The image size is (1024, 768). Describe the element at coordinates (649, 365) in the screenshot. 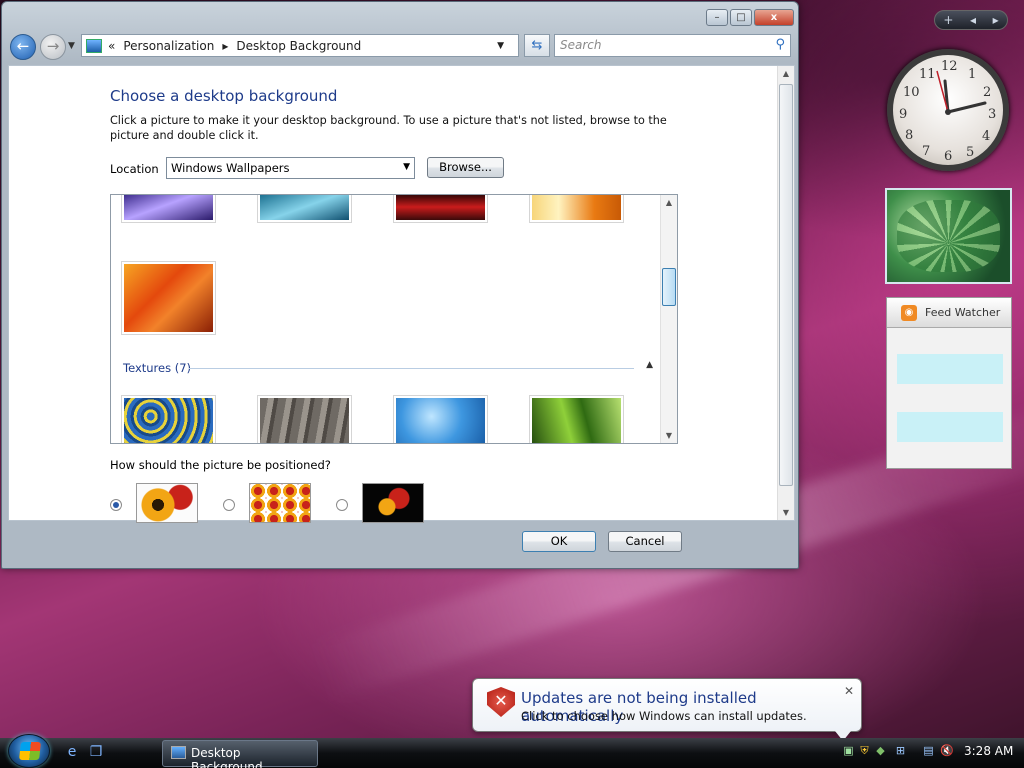

I see `chevron-up-icon: ▲` at that location.